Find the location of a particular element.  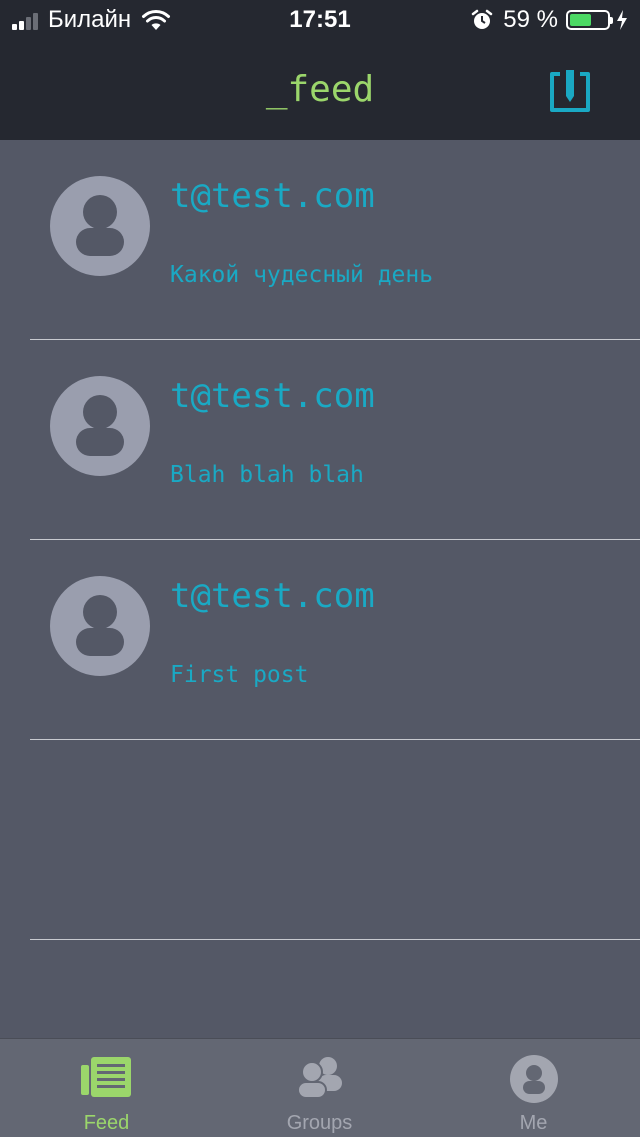

tab-groups: Groups is located at coordinates (319, 1088).